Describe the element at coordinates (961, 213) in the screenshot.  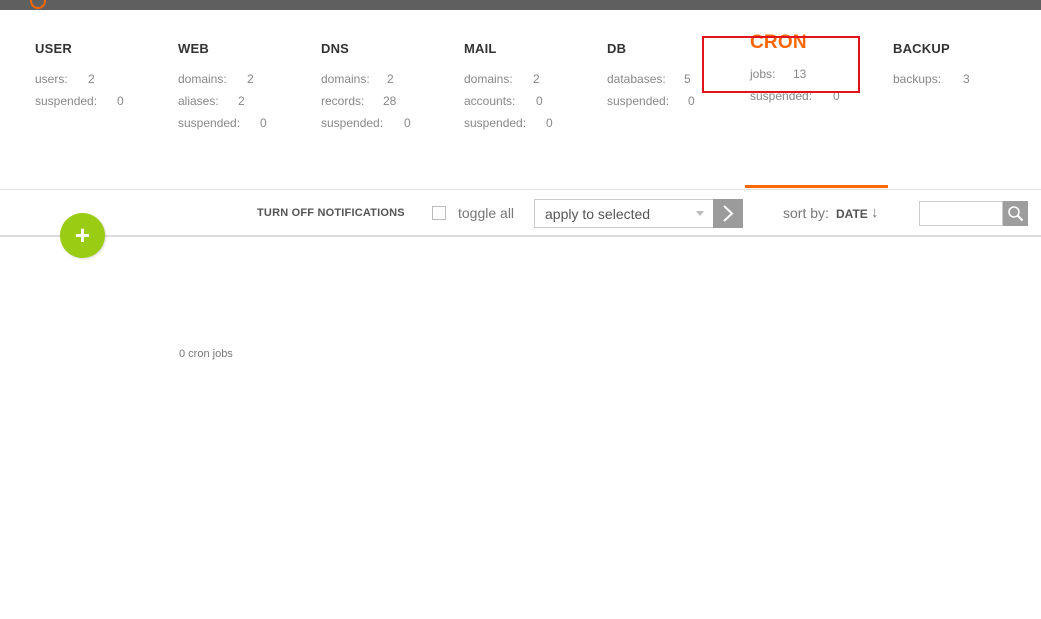
I see `search-input` at that location.